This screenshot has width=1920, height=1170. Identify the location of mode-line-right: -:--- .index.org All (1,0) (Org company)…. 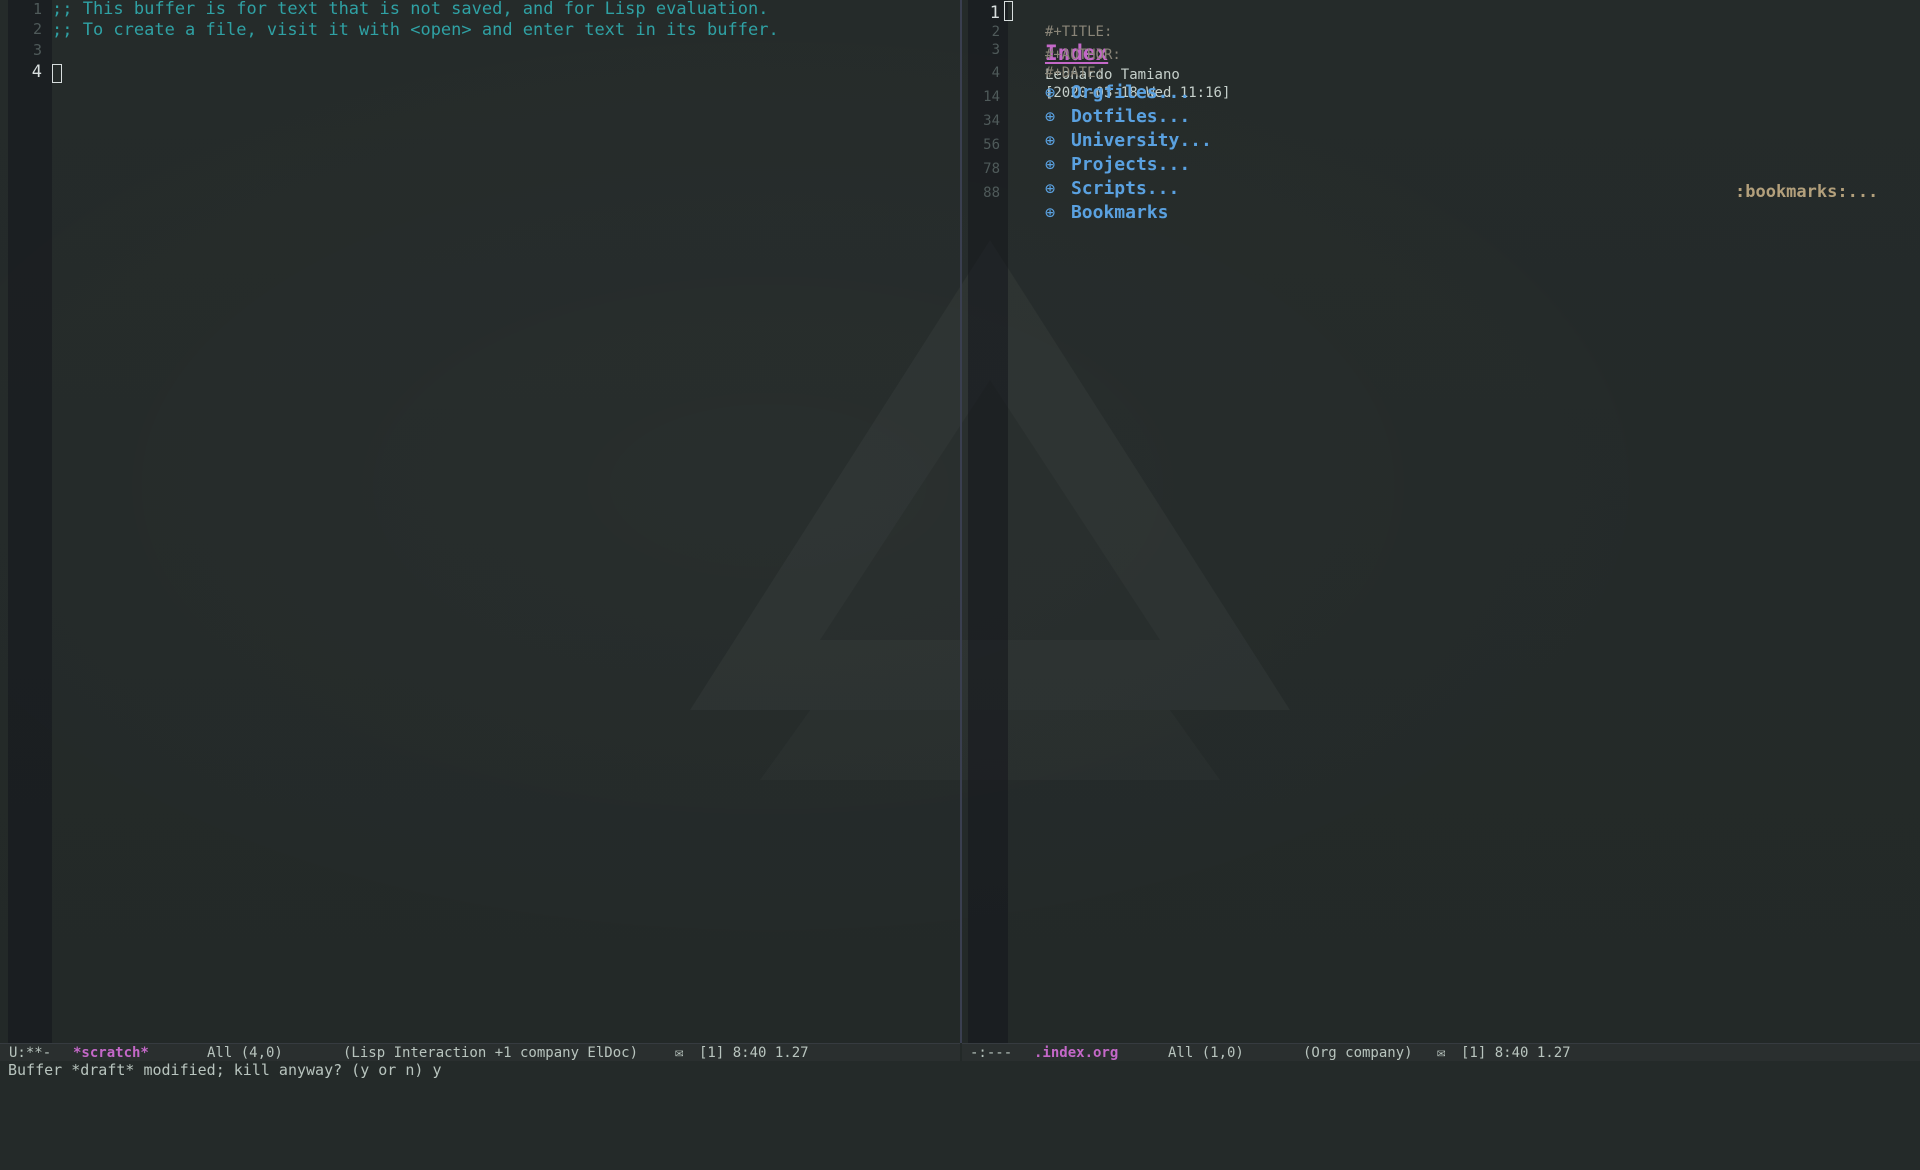
(1441, 1052).